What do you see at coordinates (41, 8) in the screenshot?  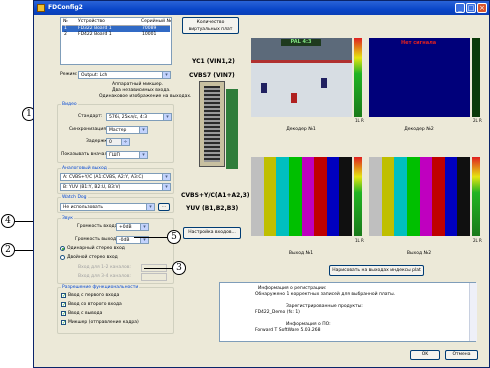 I see `app-icon` at bounding box center [41, 8].